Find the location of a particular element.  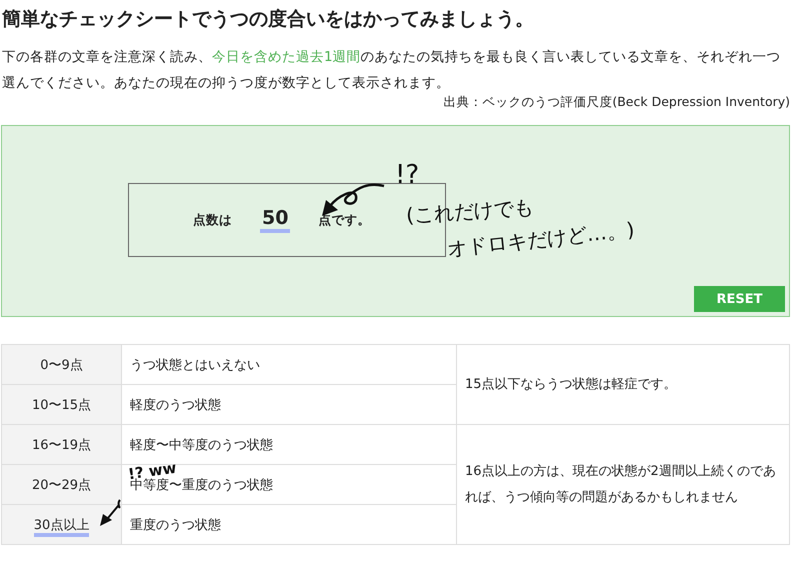

score-range-cell: 16〜19点 is located at coordinates (62, 444).